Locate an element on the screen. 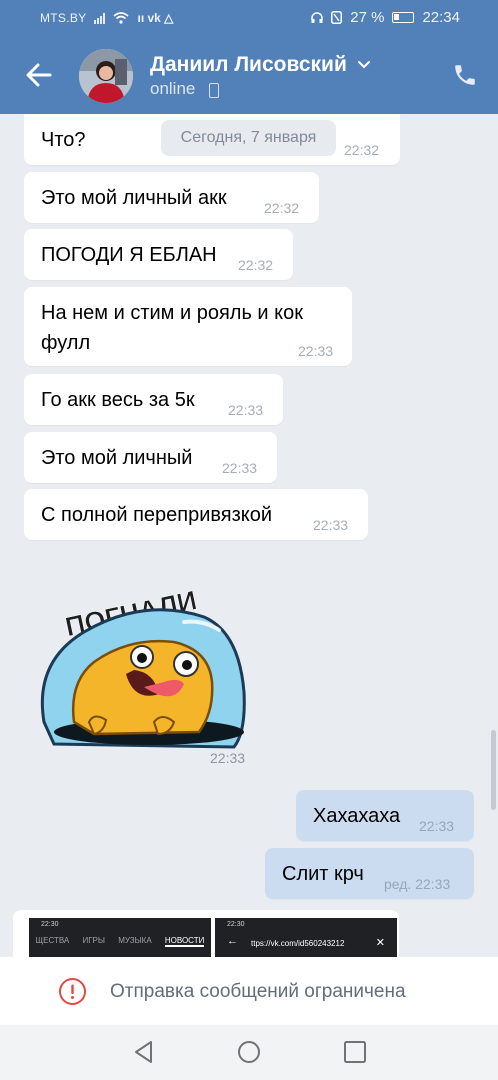  wifi-icon is located at coordinates (121, 18).